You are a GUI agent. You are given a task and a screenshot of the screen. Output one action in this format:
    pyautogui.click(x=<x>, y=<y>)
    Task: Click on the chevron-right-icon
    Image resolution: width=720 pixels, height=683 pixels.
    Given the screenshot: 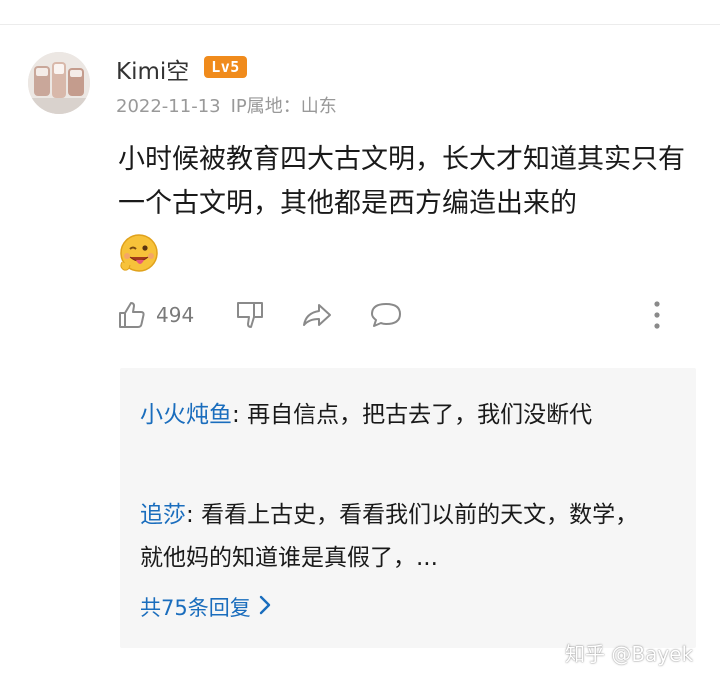 What is the action you would take?
    pyautogui.click(x=265, y=607)
    